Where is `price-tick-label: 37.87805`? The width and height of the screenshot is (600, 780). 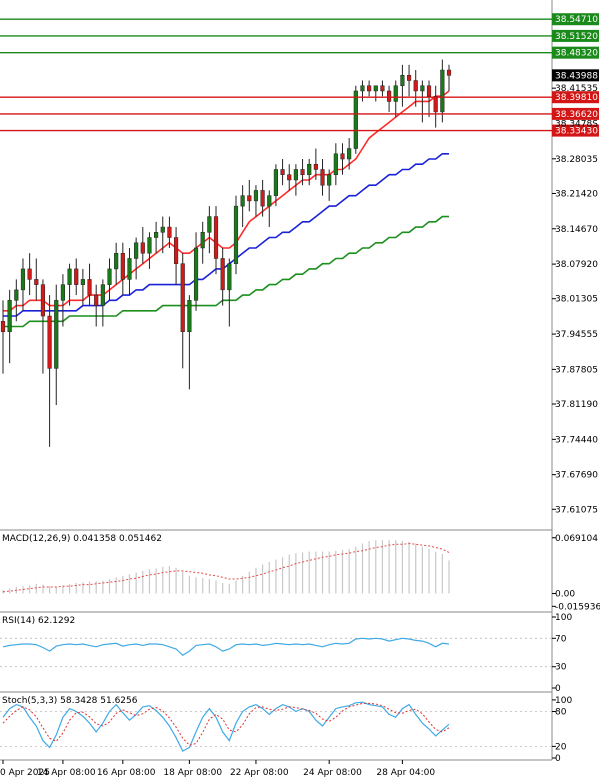
price-tick-label: 37.87805 is located at coordinates (576, 370).